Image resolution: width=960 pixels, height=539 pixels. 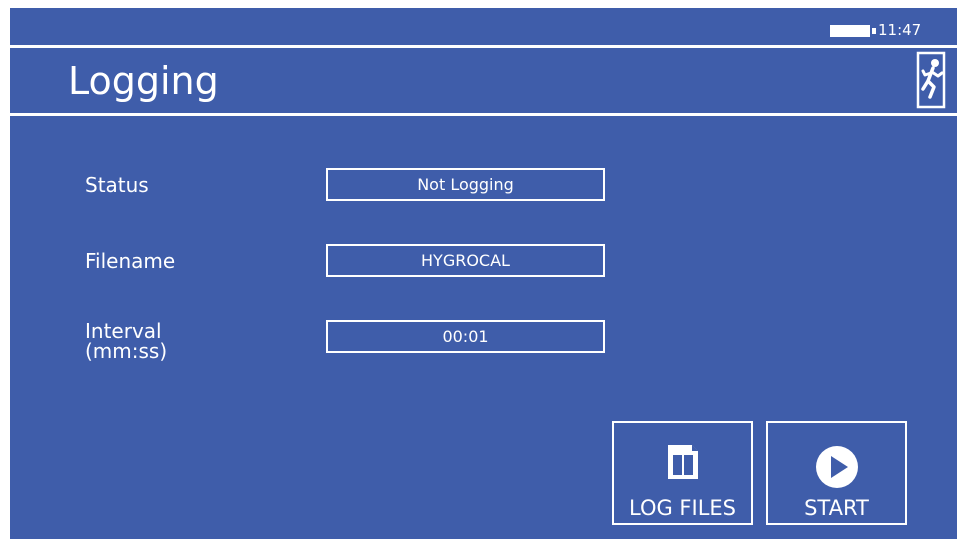 I want to click on battery-icon, so click(x=850, y=31).